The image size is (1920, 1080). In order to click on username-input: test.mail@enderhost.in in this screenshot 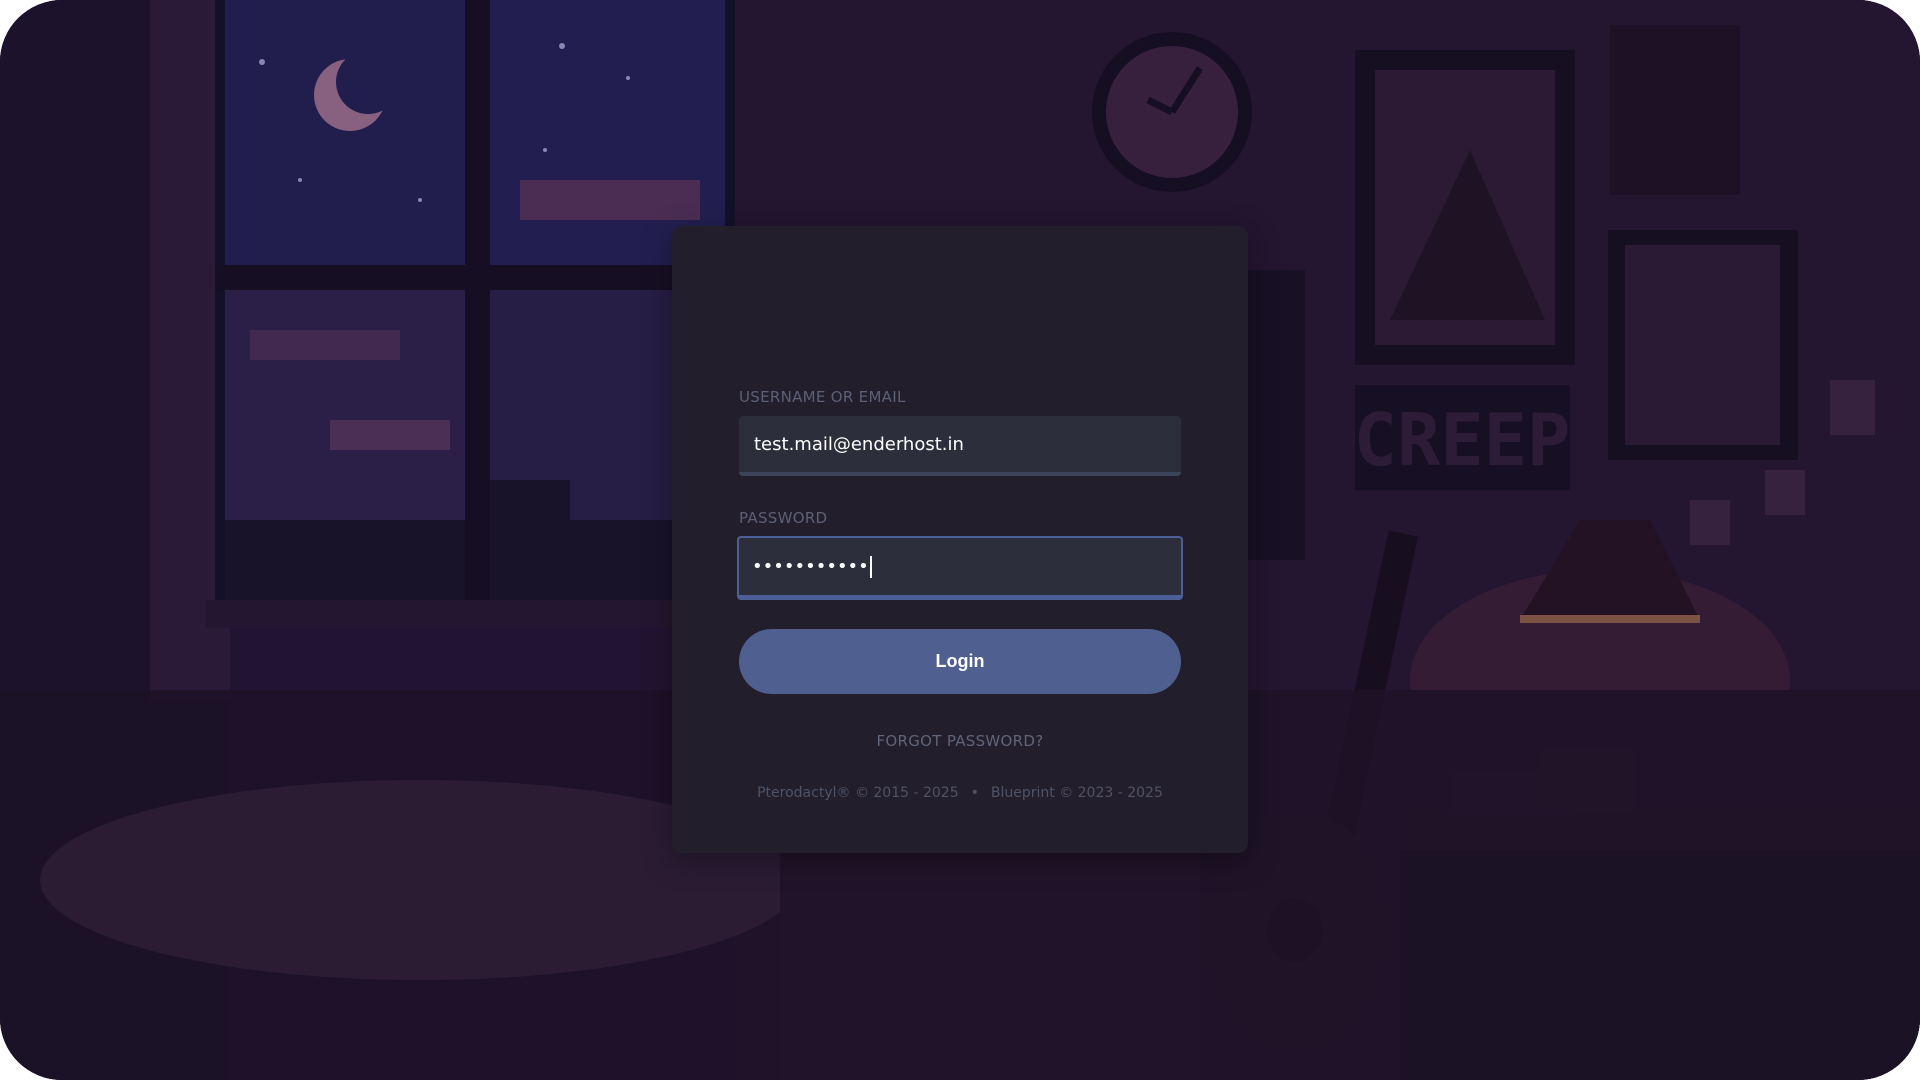, I will do `click(960, 446)`.